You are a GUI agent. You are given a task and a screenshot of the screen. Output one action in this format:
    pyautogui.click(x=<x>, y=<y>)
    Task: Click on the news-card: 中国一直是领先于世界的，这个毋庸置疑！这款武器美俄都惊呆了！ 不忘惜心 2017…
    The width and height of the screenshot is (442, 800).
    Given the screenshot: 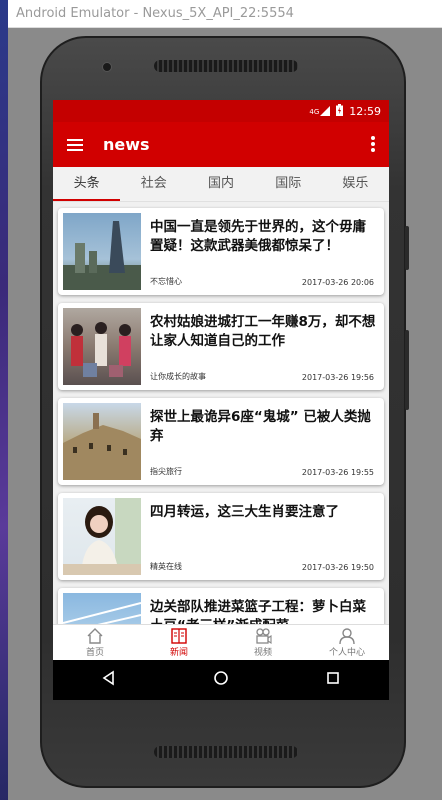 What is the action you would take?
    pyautogui.click(x=221, y=251)
    